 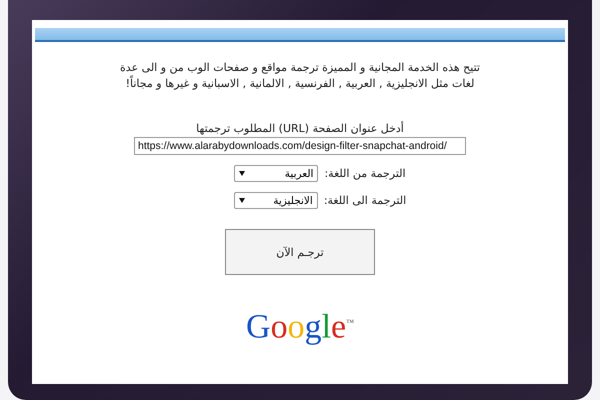 I want to click on language-label: الترجمة الى اللغة:, so click(x=365, y=200).